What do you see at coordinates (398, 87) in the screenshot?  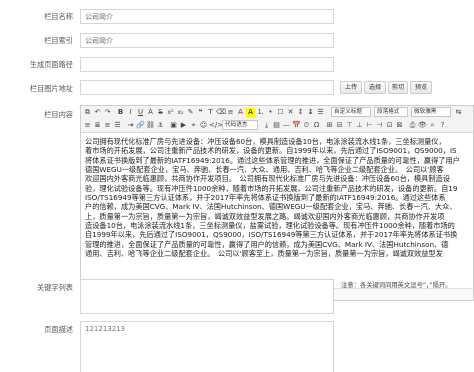 I see `crop-button: 剪切` at bounding box center [398, 87].